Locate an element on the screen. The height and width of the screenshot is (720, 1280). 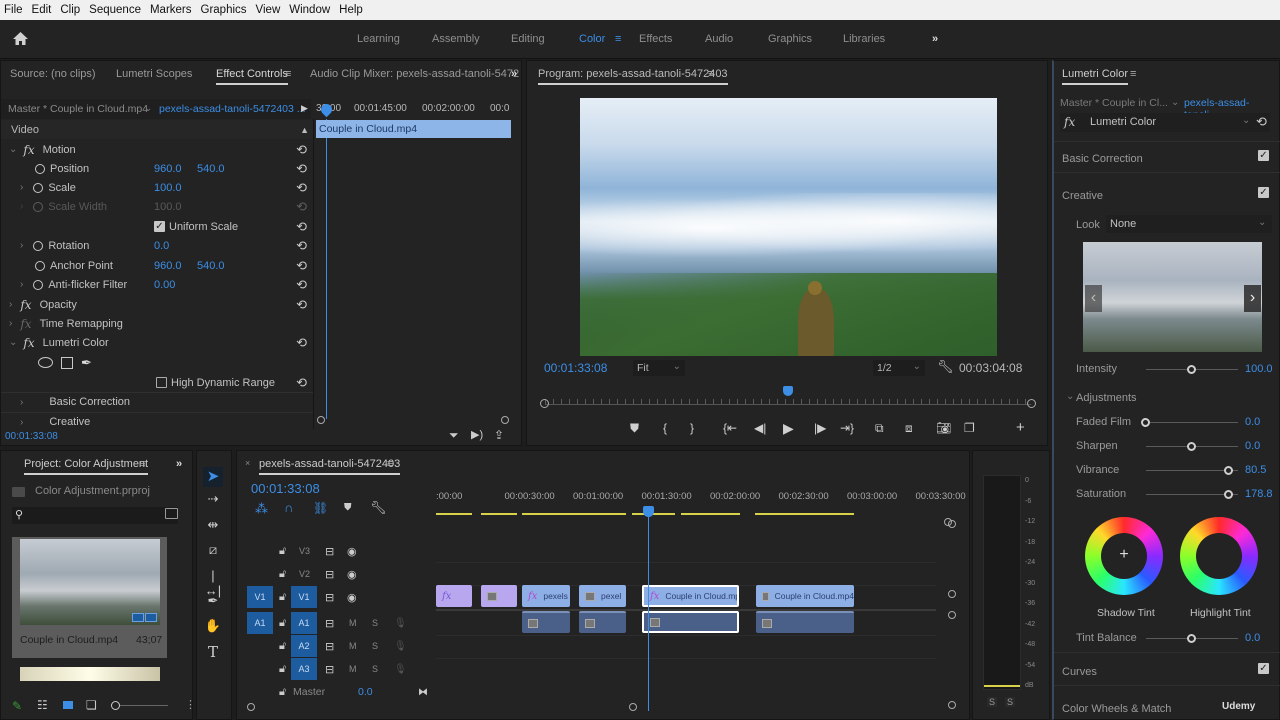
tab-effect-controls: Effect Controls is located at coordinates (252, 76).